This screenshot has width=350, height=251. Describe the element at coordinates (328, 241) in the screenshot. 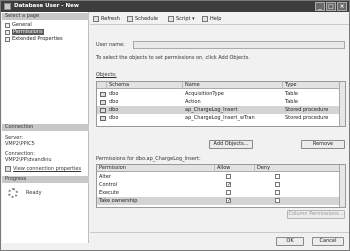

I see `cancel-button: Cancel` at that location.